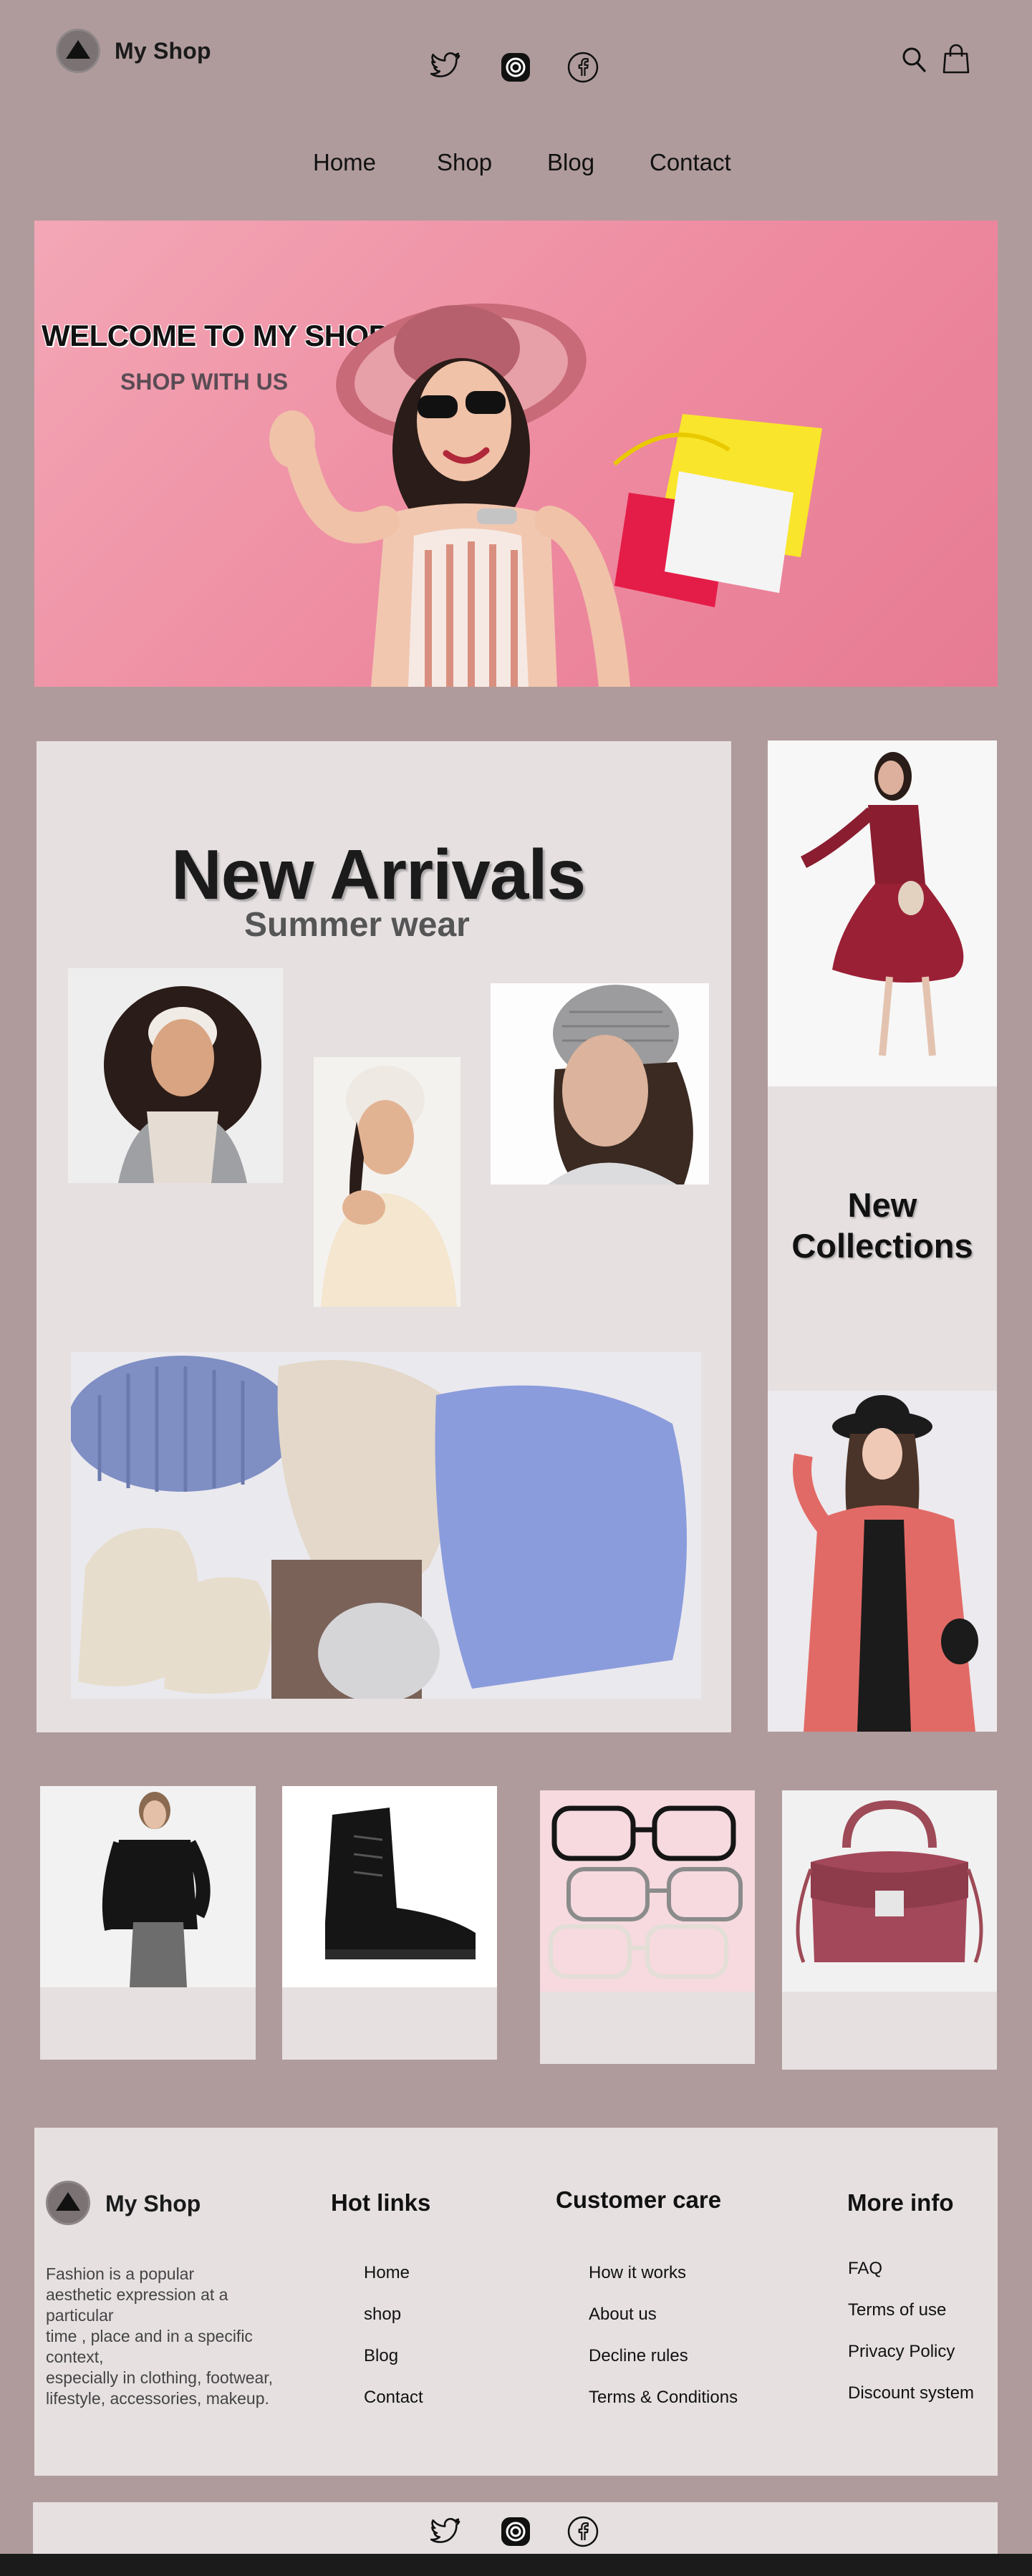  I want to click on footer-link-contact: Contact, so click(393, 2398).